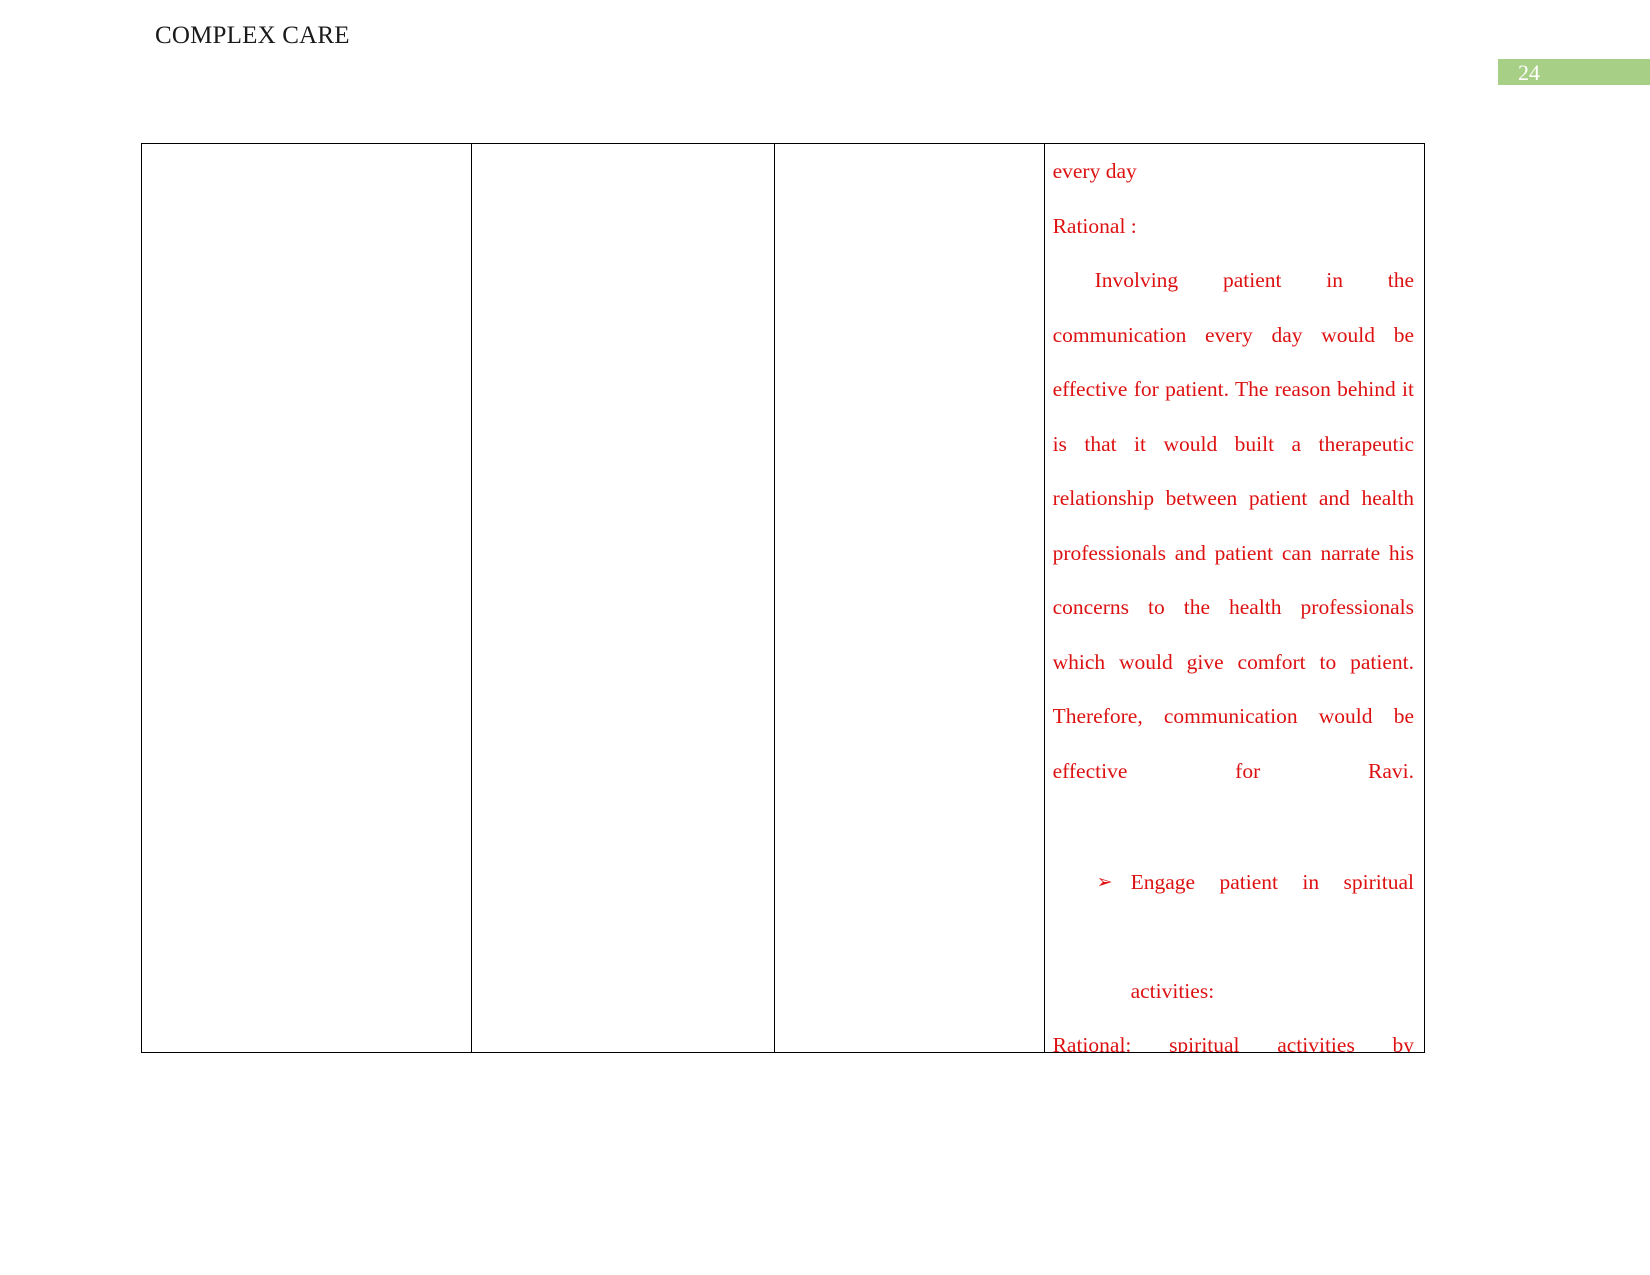  I want to click on page-number: 24, so click(1529, 72).